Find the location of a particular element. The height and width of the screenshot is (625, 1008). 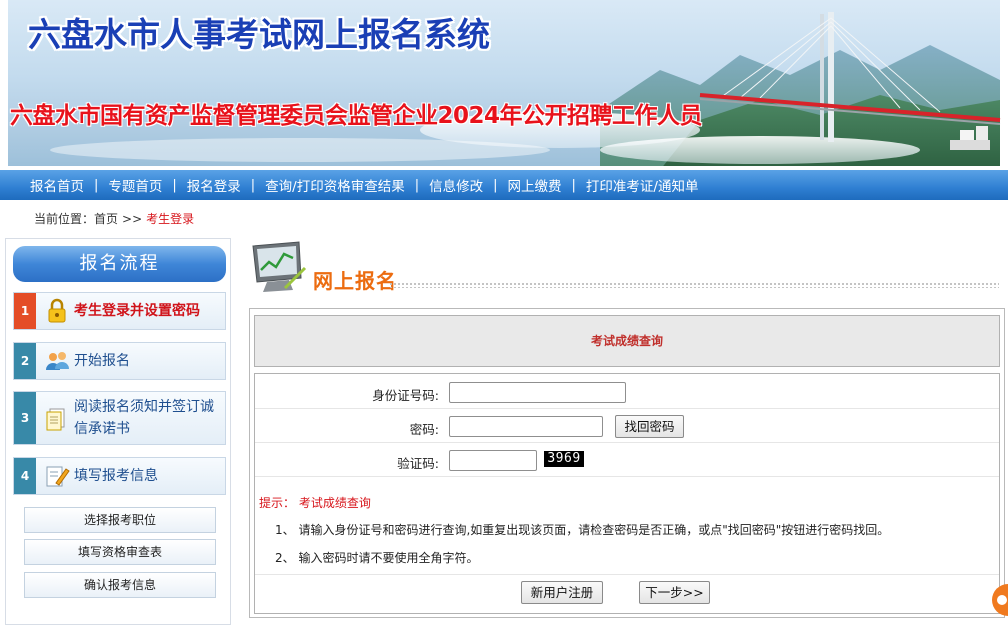

sidebar-step-read-notice: 3 阅读报名须知并签订诚信承诺书 is located at coordinates (119, 418).